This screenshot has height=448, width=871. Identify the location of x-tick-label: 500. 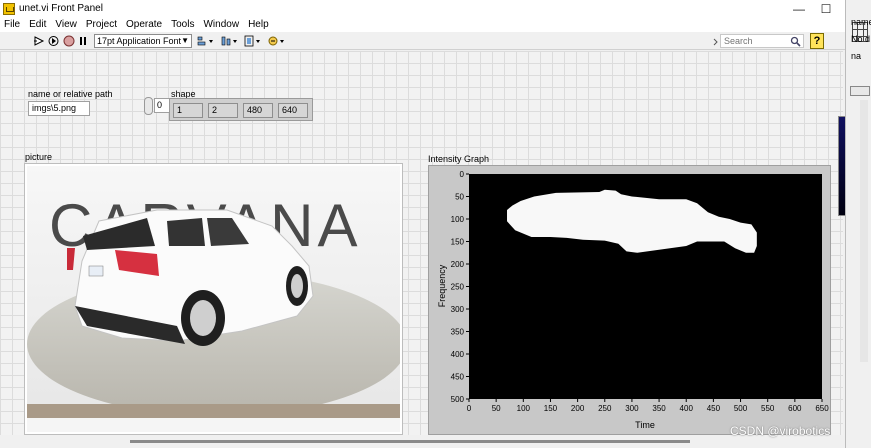
(741, 408).